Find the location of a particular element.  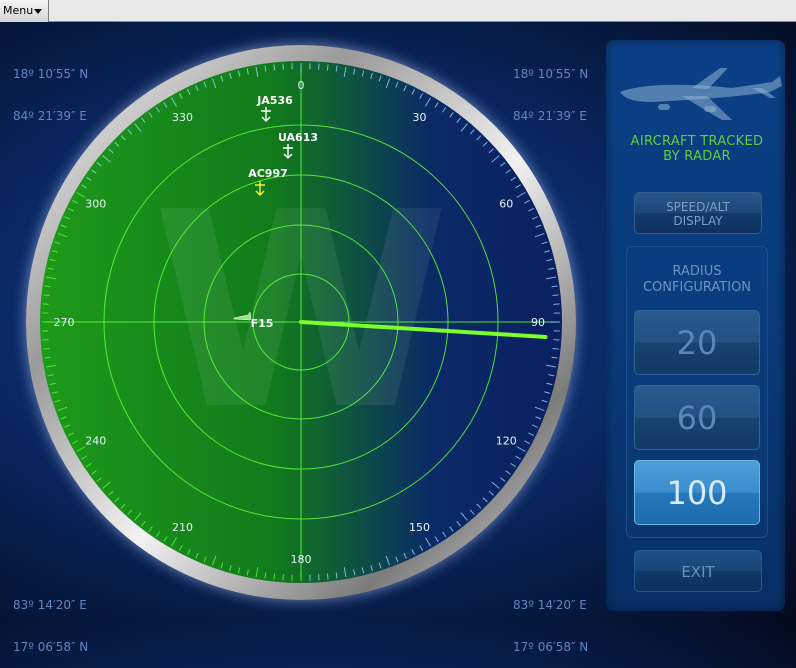

radius-60-button: 60 is located at coordinates (697, 417).